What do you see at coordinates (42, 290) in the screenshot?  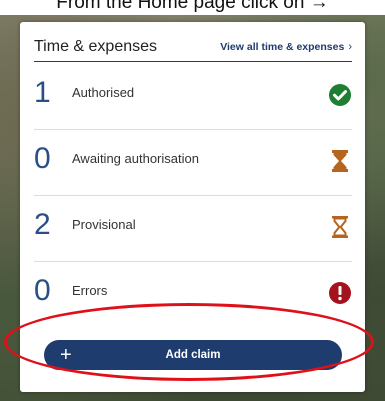 I see `errors-count: 0` at bounding box center [42, 290].